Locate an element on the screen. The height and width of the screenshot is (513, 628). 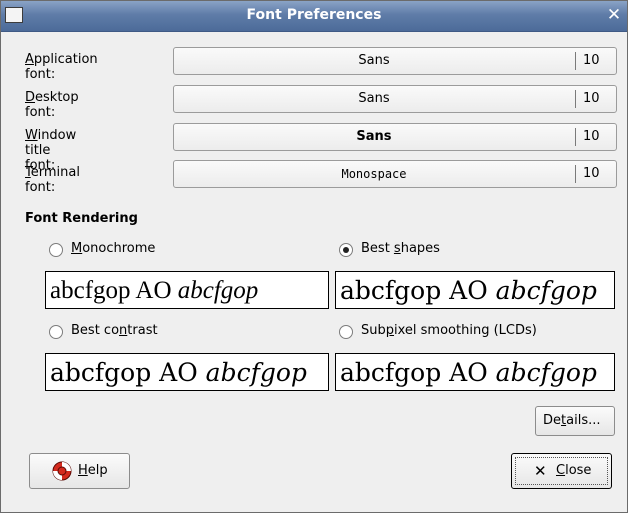
desktop-font-label: Desktop font: is located at coordinates (52, 105).